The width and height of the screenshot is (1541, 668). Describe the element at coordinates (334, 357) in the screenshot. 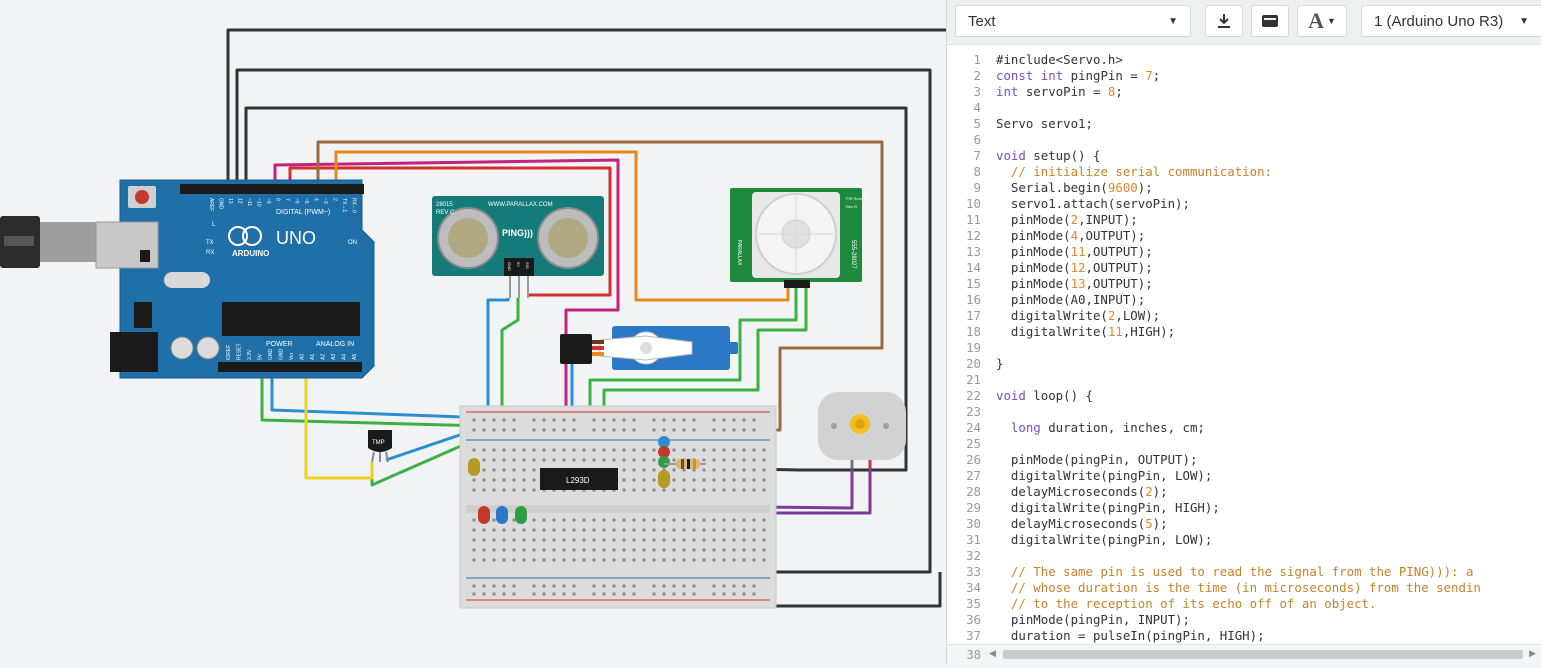

I see `pin-label: A3` at that location.